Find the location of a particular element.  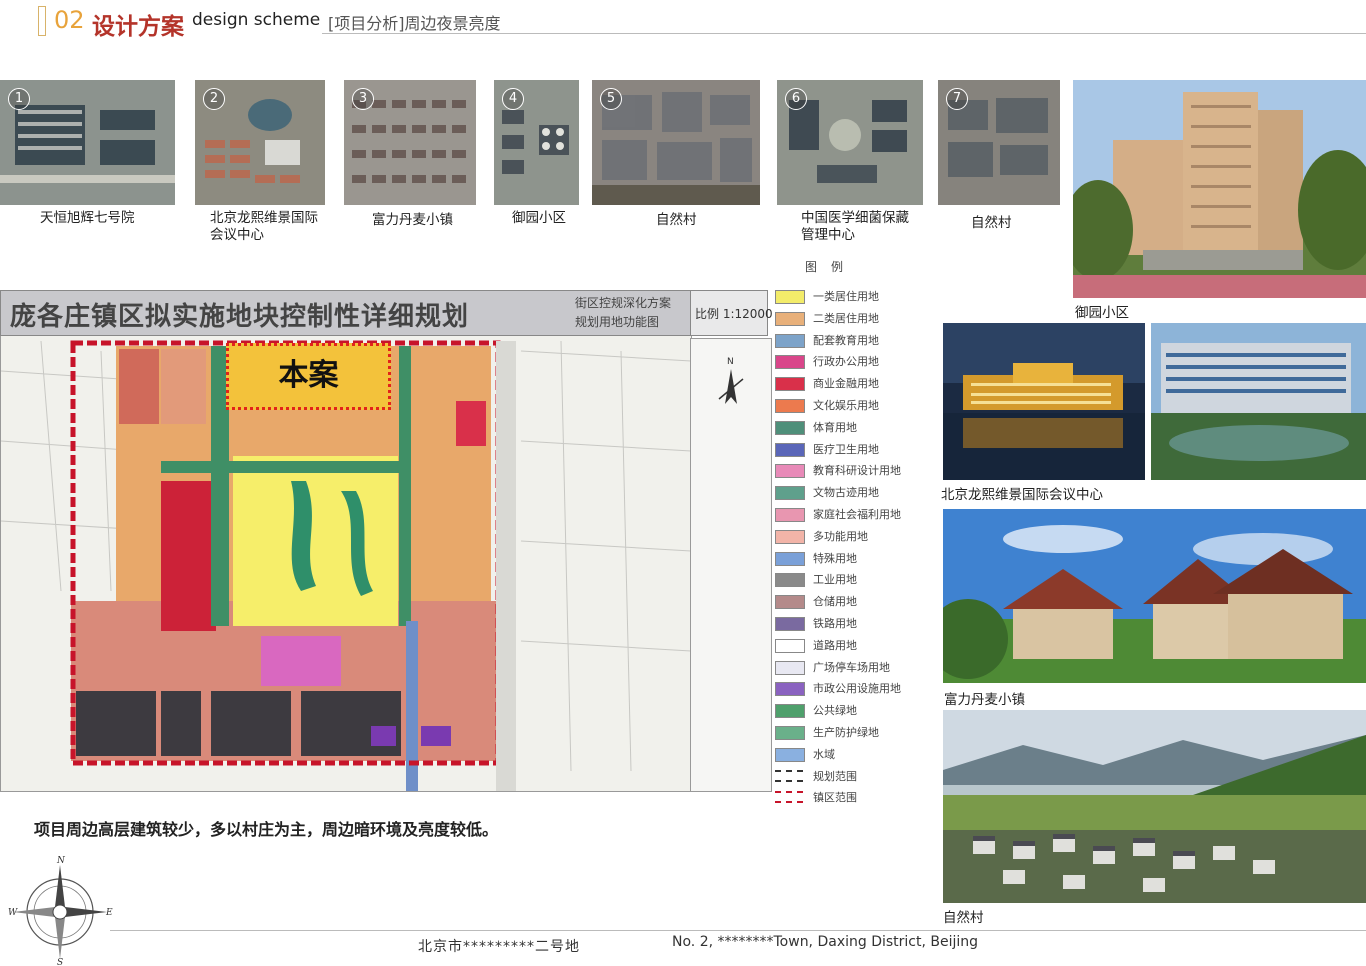

legend-label: 一类居住用地 is located at coordinates (846, 296).